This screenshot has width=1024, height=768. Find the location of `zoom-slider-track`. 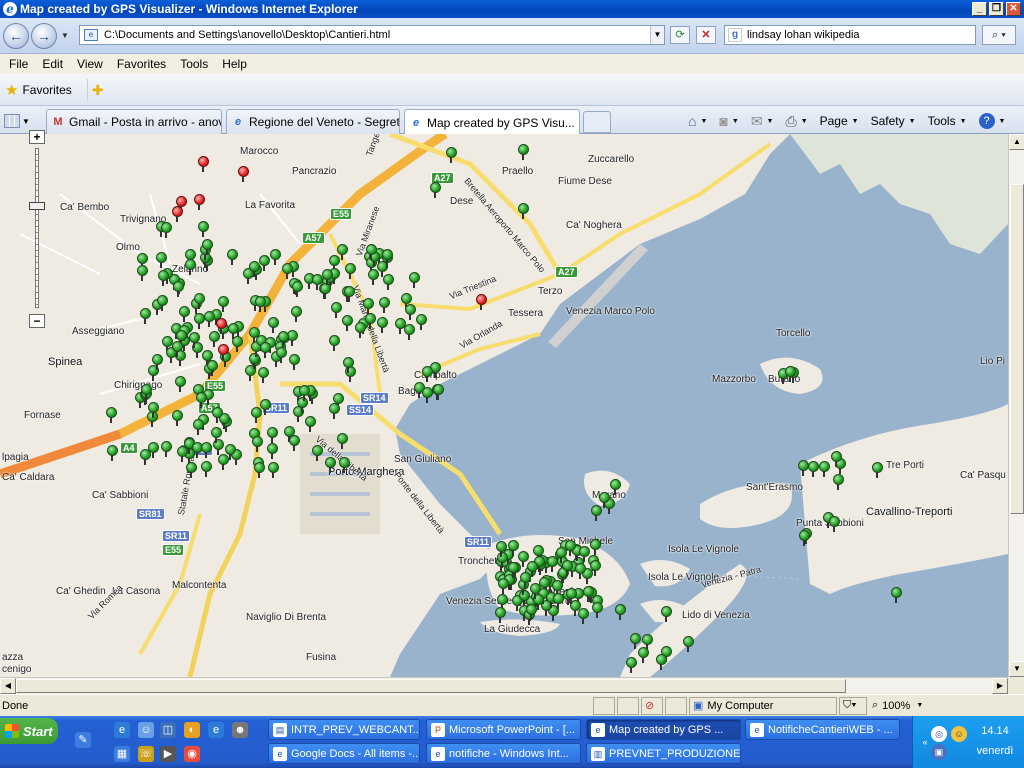

zoom-slider-track is located at coordinates (37, 228).